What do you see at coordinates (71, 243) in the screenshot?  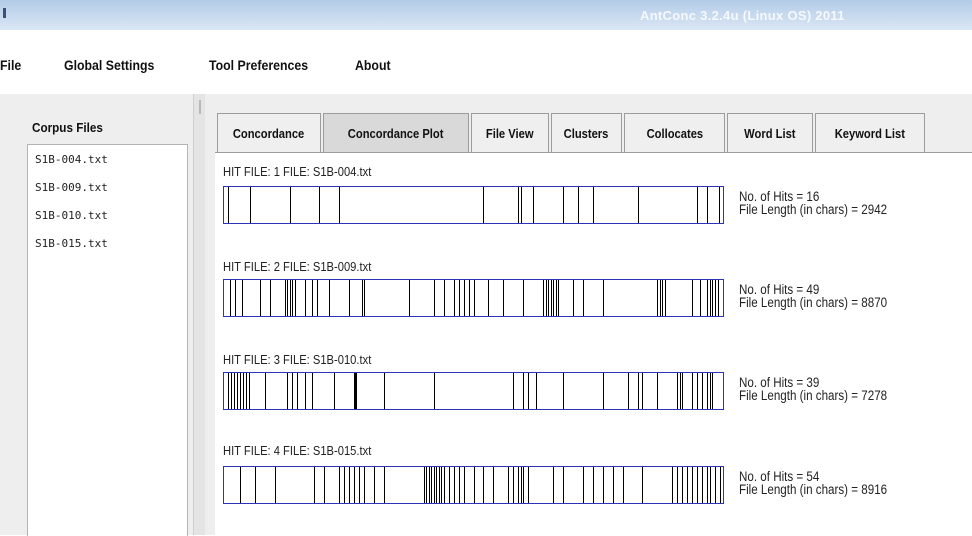 I see `corpus-file-item: S1B-015.txt` at bounding box center [71, 243].